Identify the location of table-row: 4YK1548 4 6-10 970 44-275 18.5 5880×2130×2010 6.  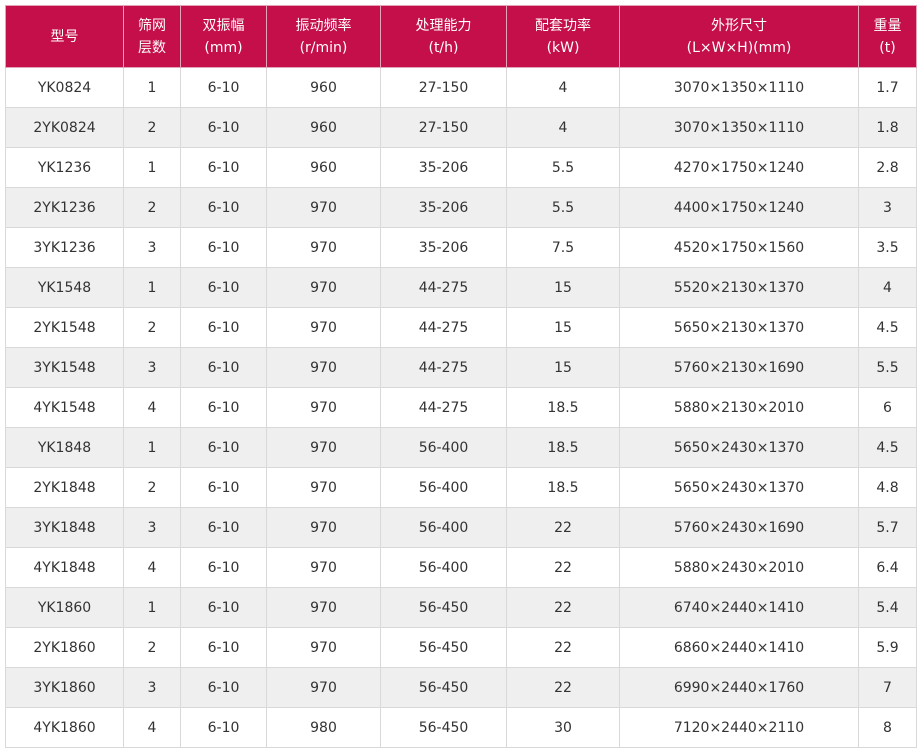
(461, 407).